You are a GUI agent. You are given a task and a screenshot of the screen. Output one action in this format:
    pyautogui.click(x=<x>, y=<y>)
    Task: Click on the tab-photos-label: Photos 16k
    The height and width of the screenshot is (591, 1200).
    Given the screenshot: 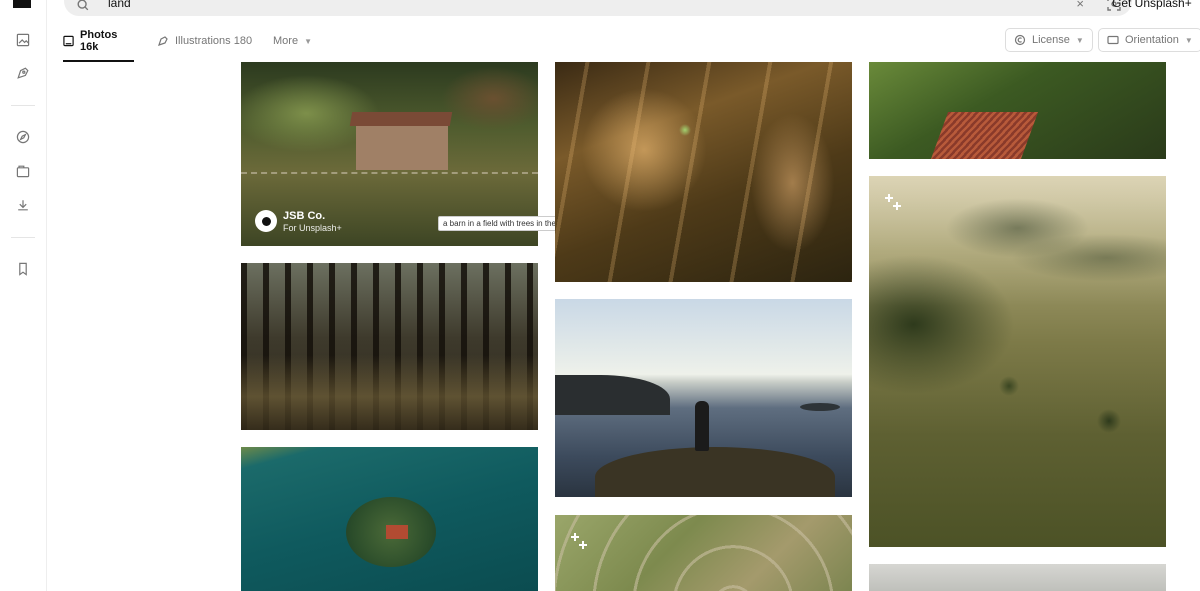 What is the action you would take?
    pyautogui.click(x=99, y=41)
    